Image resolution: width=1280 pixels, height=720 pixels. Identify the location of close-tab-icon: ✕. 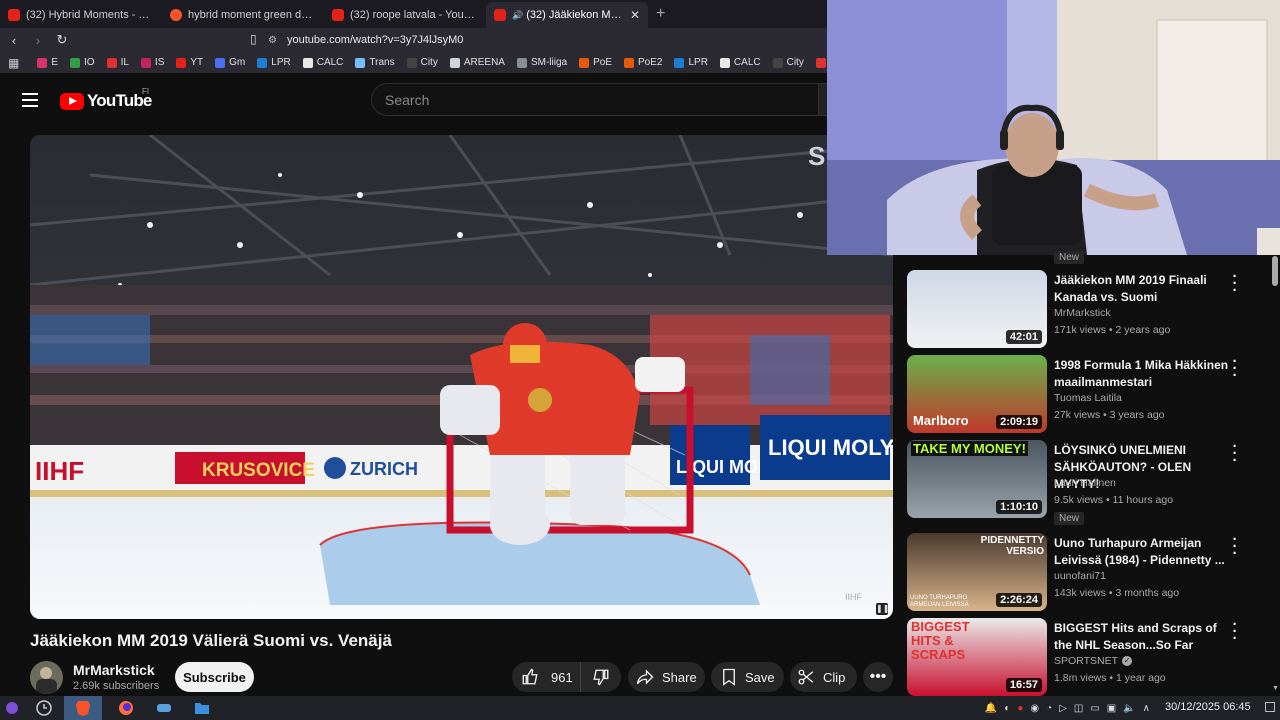
(635, 15).